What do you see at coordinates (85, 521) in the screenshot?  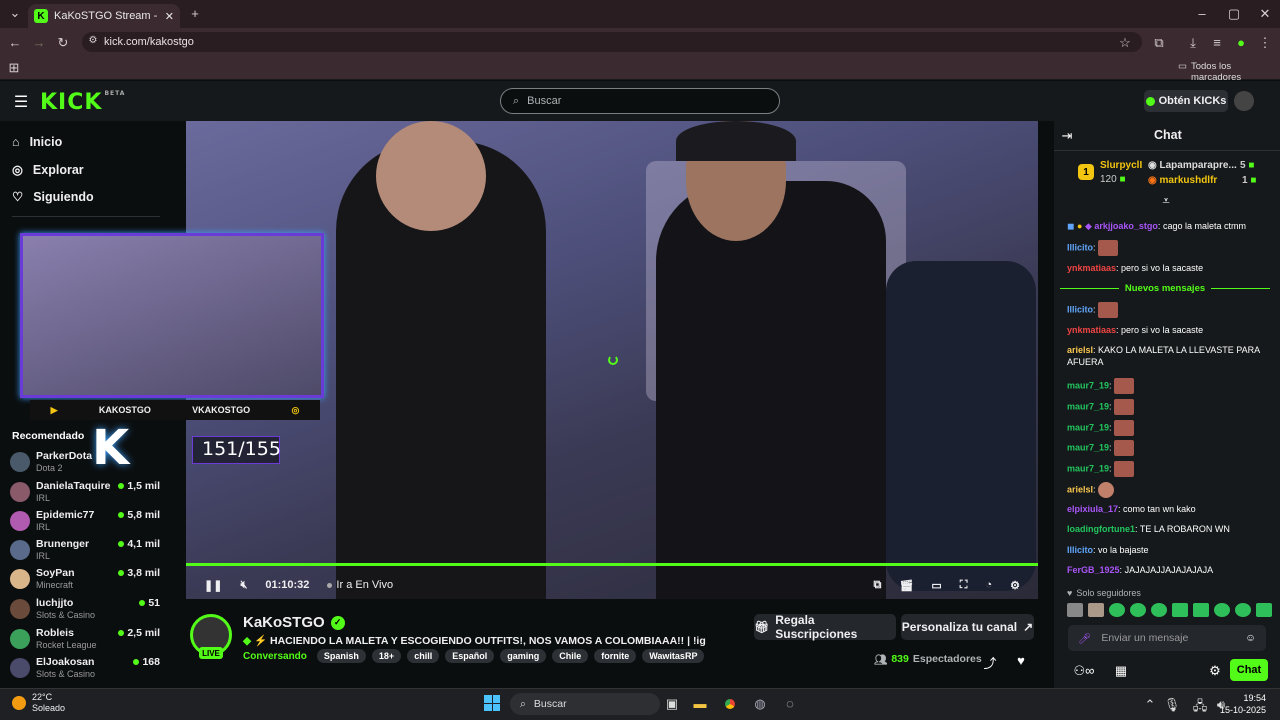 I see `recommended-channel: Epidemic77 IRL 5,8 mil` at bounding box center [85, 521].